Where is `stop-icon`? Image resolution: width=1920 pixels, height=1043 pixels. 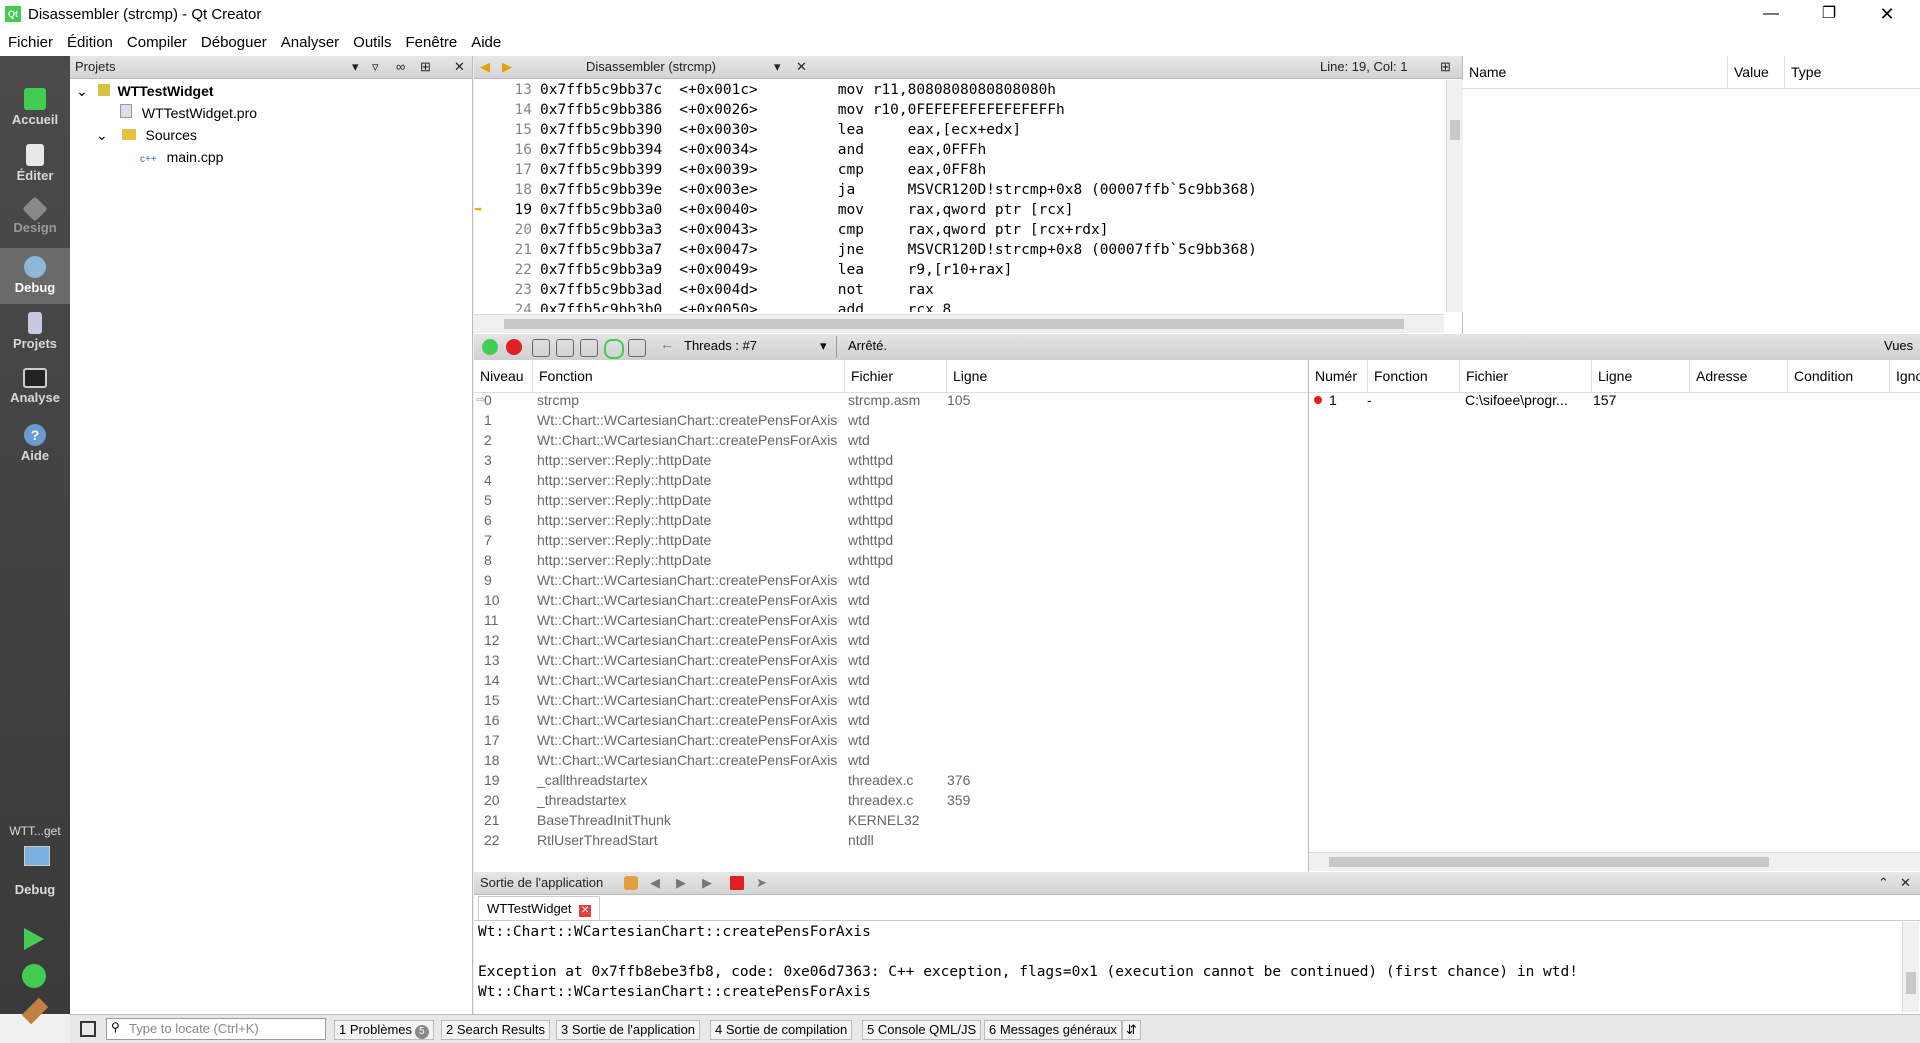
stop-icon is located at coordinates (737, 883).